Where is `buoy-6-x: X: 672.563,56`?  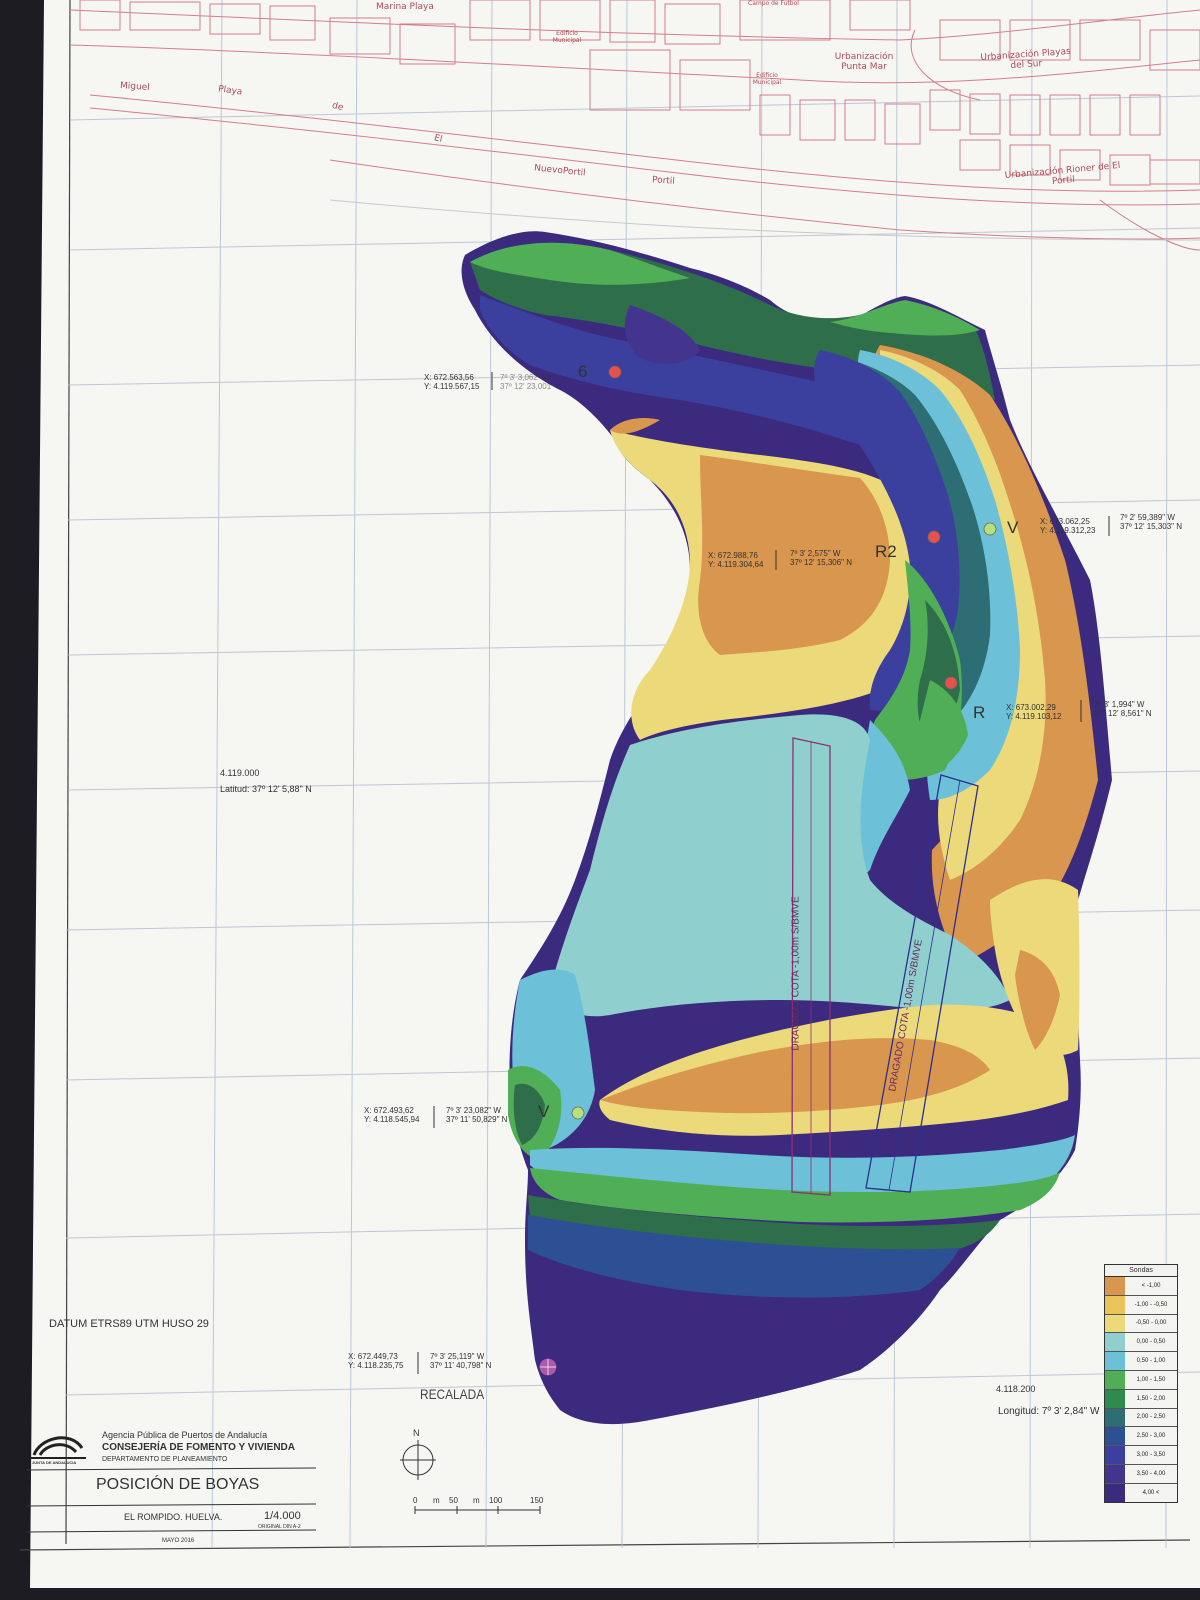
buoy-6-x: X: 672.563,56 is located at coordinates (449, 377).